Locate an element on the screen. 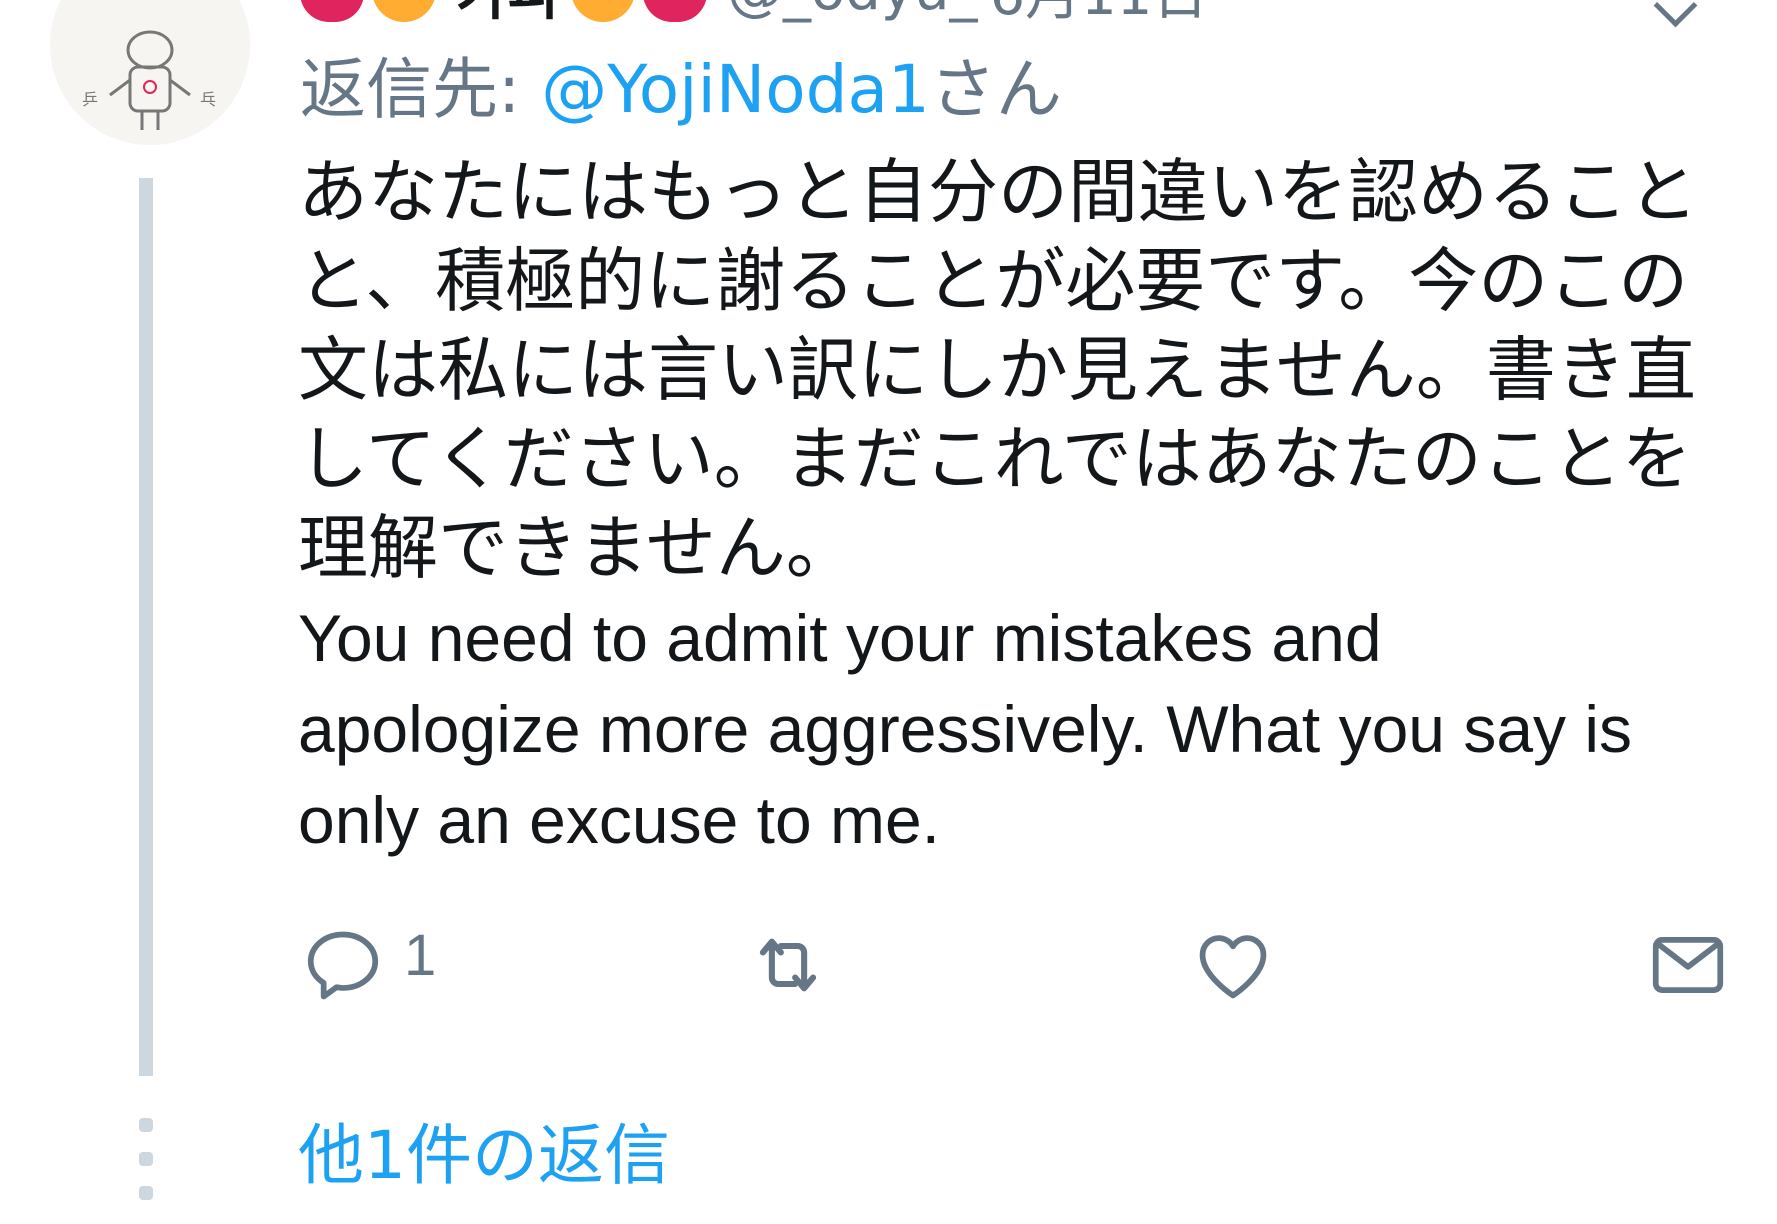 This screenshot has height=1224, width=1777. retweet-button is located at coordinates (788, 965).